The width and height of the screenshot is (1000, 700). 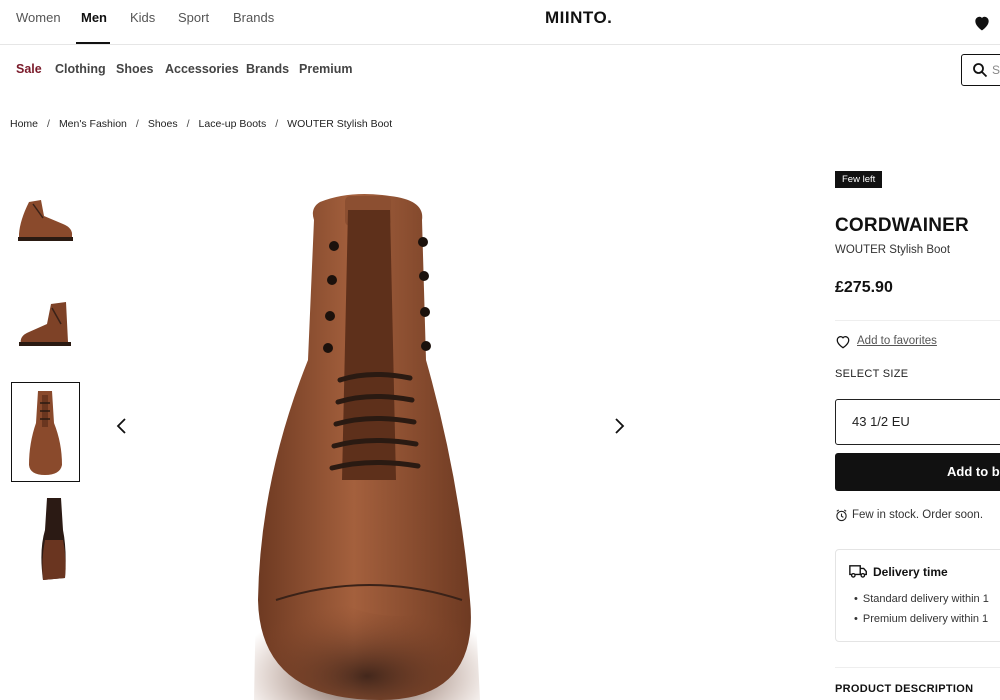 I want to click on breadcrumb-shoes: Shoes, so click(x=163, y=124).